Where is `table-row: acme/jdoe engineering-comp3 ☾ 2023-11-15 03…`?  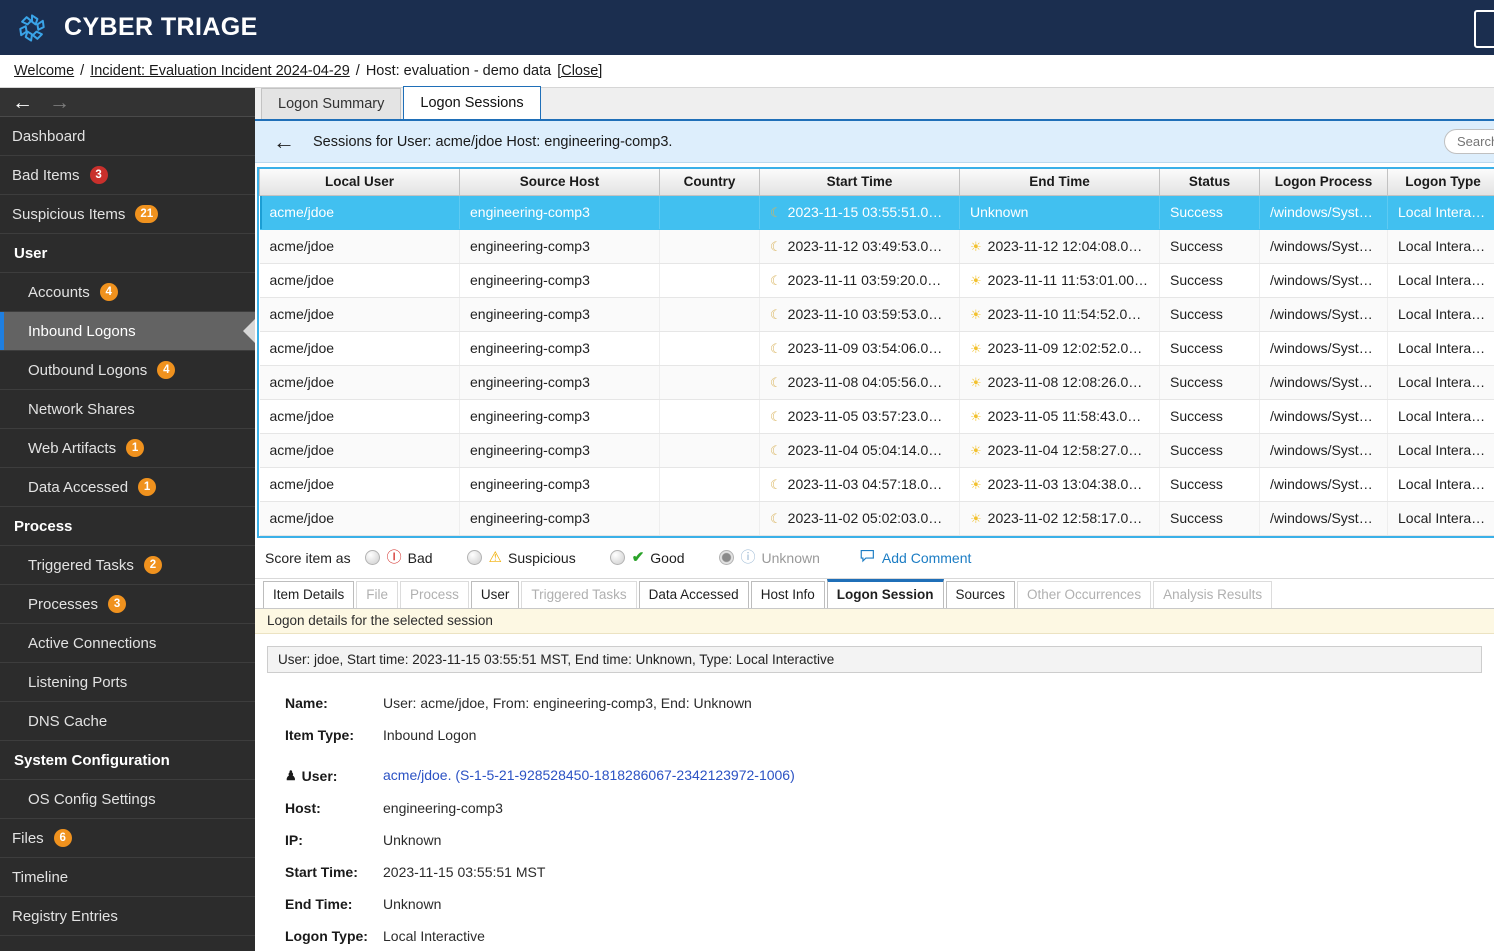 table-row: acme/jdoe engineering-comp3 ☾ 2023-11-15 03… is located at coordinates (876, 212).